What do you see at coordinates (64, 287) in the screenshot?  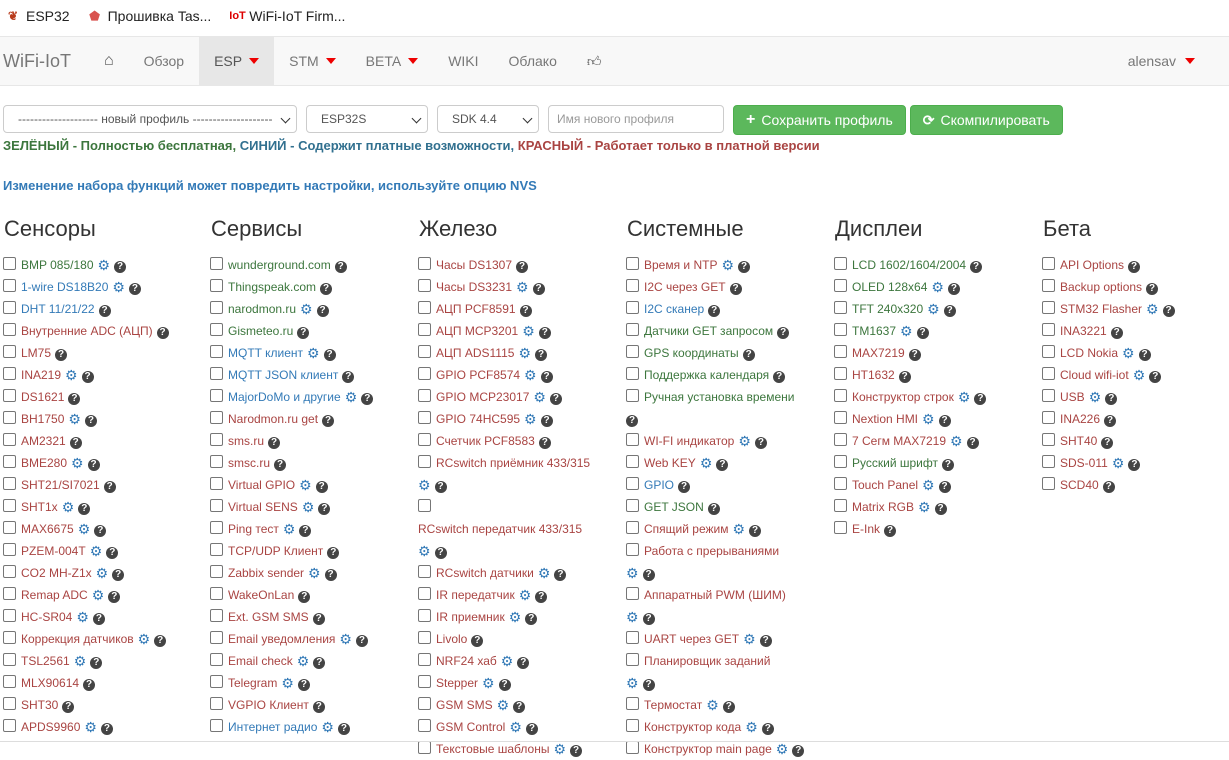 I see `feature-label: 1-wire DS18B20` at bounding box center [64, 287].